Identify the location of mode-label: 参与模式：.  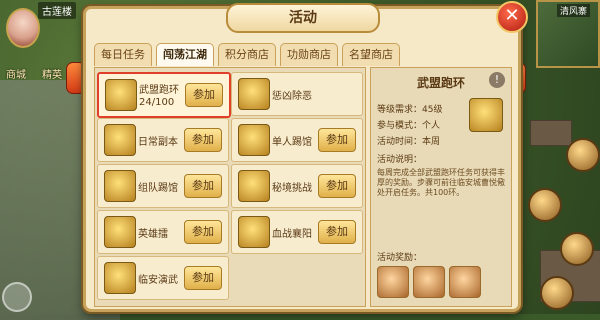
(400, 126).